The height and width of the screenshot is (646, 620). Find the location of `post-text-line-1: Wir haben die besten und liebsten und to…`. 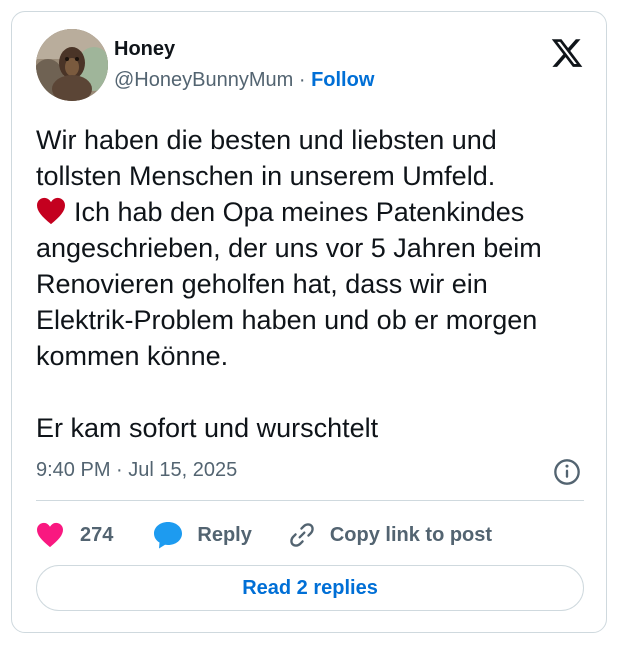

post-text-line-1: Wir haben die besten und liebsten und to… is located at coordinates (270, 158).